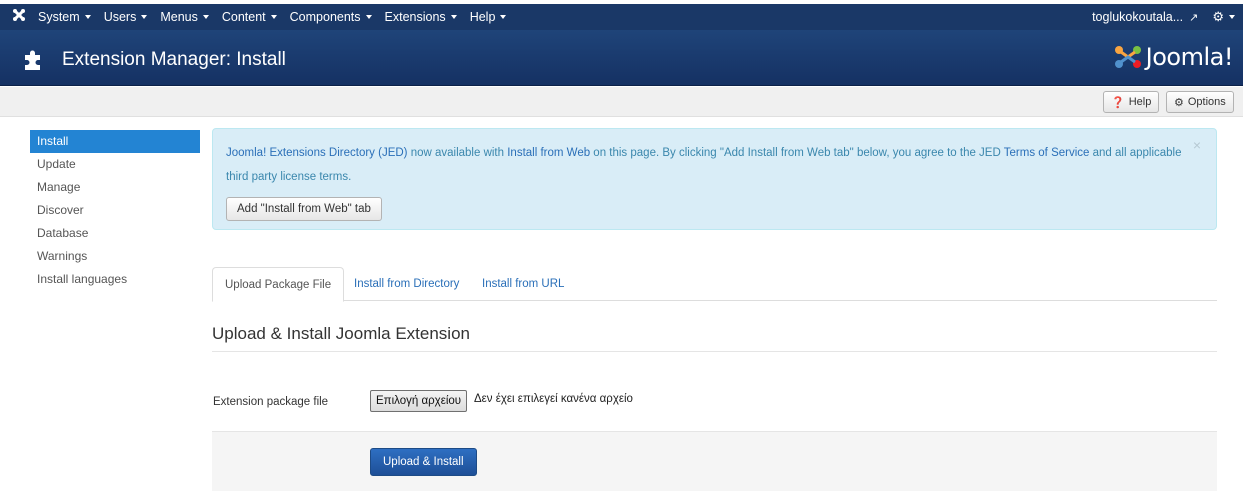 This screenshot has height=491, width=1243. I want to click on tab-install-from-url: Install from URL, so click(523, 284).